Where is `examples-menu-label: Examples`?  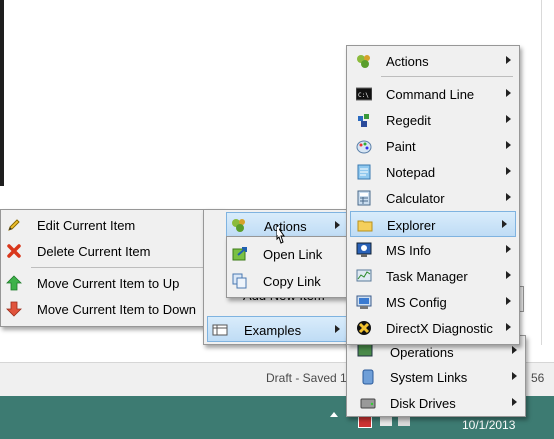
examples-menu-label: Examples is located at coordinates (273, 330).